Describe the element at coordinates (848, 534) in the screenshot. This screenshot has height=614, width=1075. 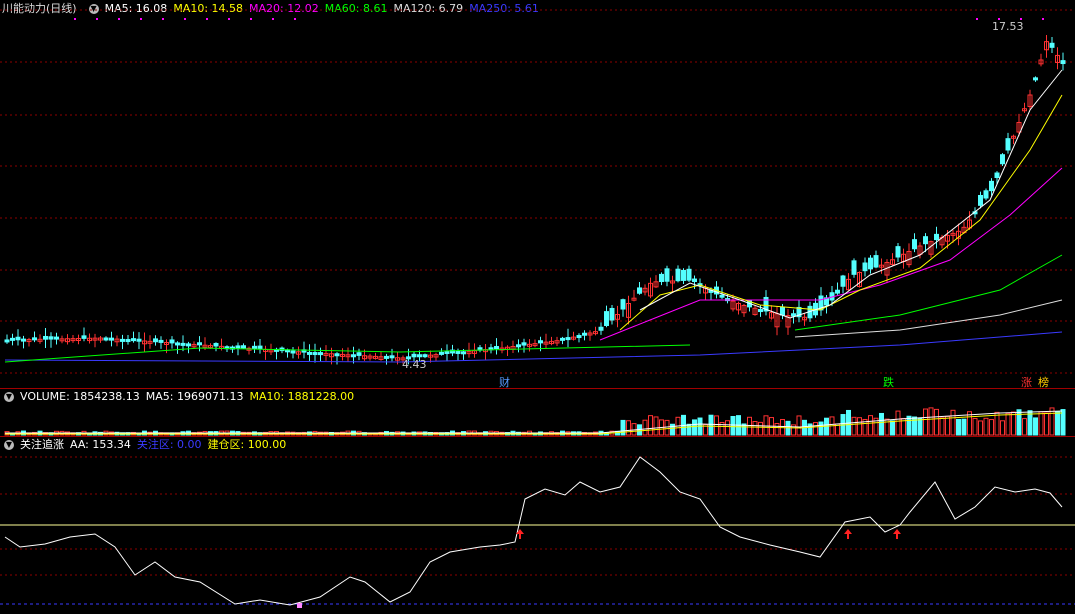
I see `buy-arrow-icon` at that location.